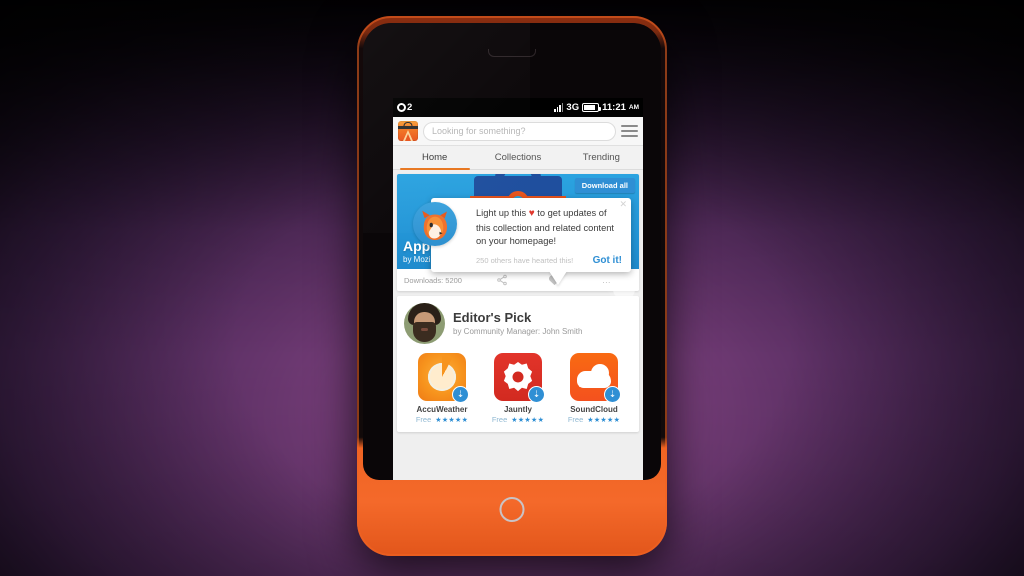 This screenshot has width=1024, height=576. What do you see at coordinates (433, 280) in the screenshot?
I see `downloads-count: Downloads: 5200` at bounding box center [433, 280].